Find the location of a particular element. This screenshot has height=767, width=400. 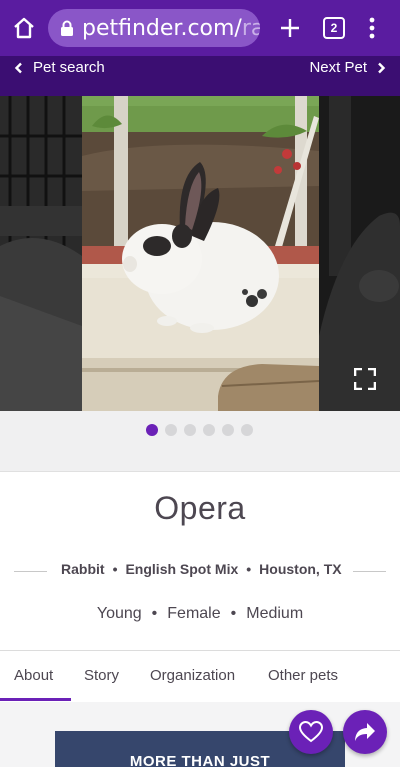

breed-items: Rabbit • English Spot Mix • Houston, TX is located at coordinates (201, 569).